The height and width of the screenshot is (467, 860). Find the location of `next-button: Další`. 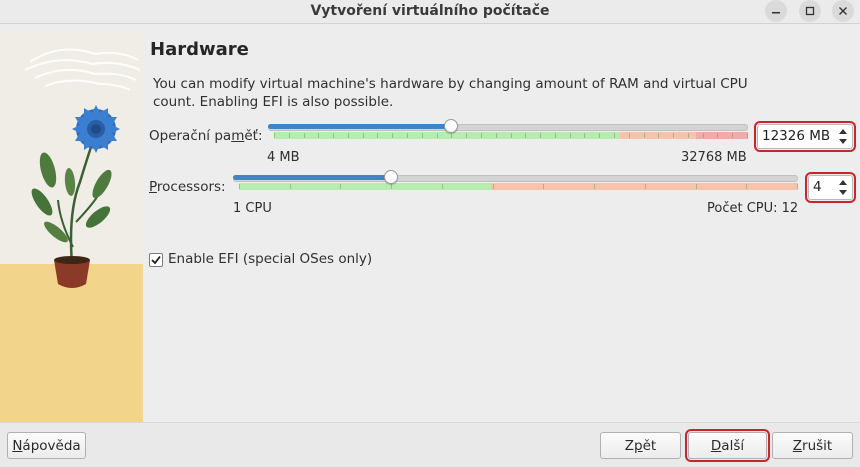

next-button: Další is located at coordinates (727, 445).